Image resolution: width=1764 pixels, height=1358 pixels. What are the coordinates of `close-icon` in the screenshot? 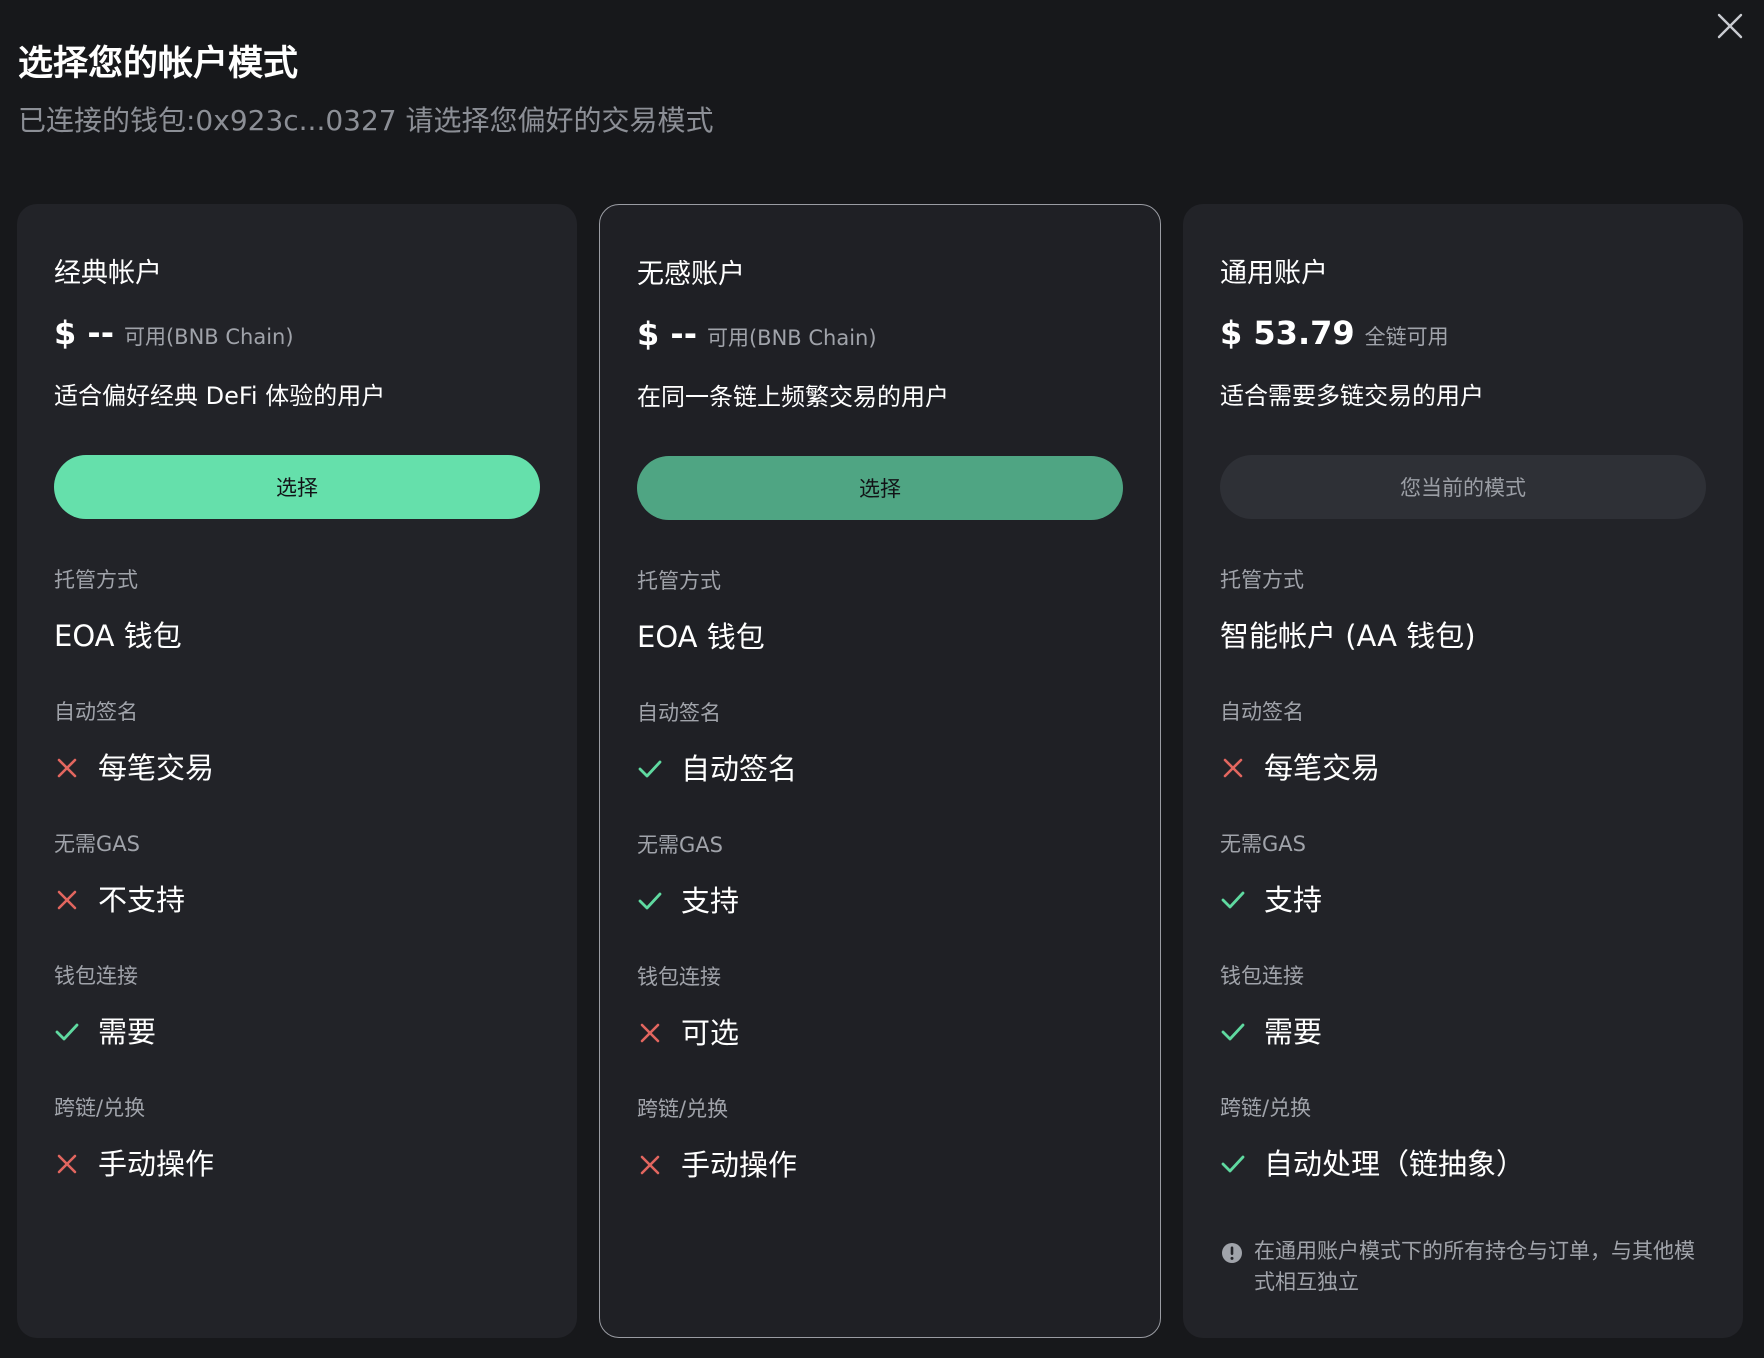 It's located at (1730, 26).